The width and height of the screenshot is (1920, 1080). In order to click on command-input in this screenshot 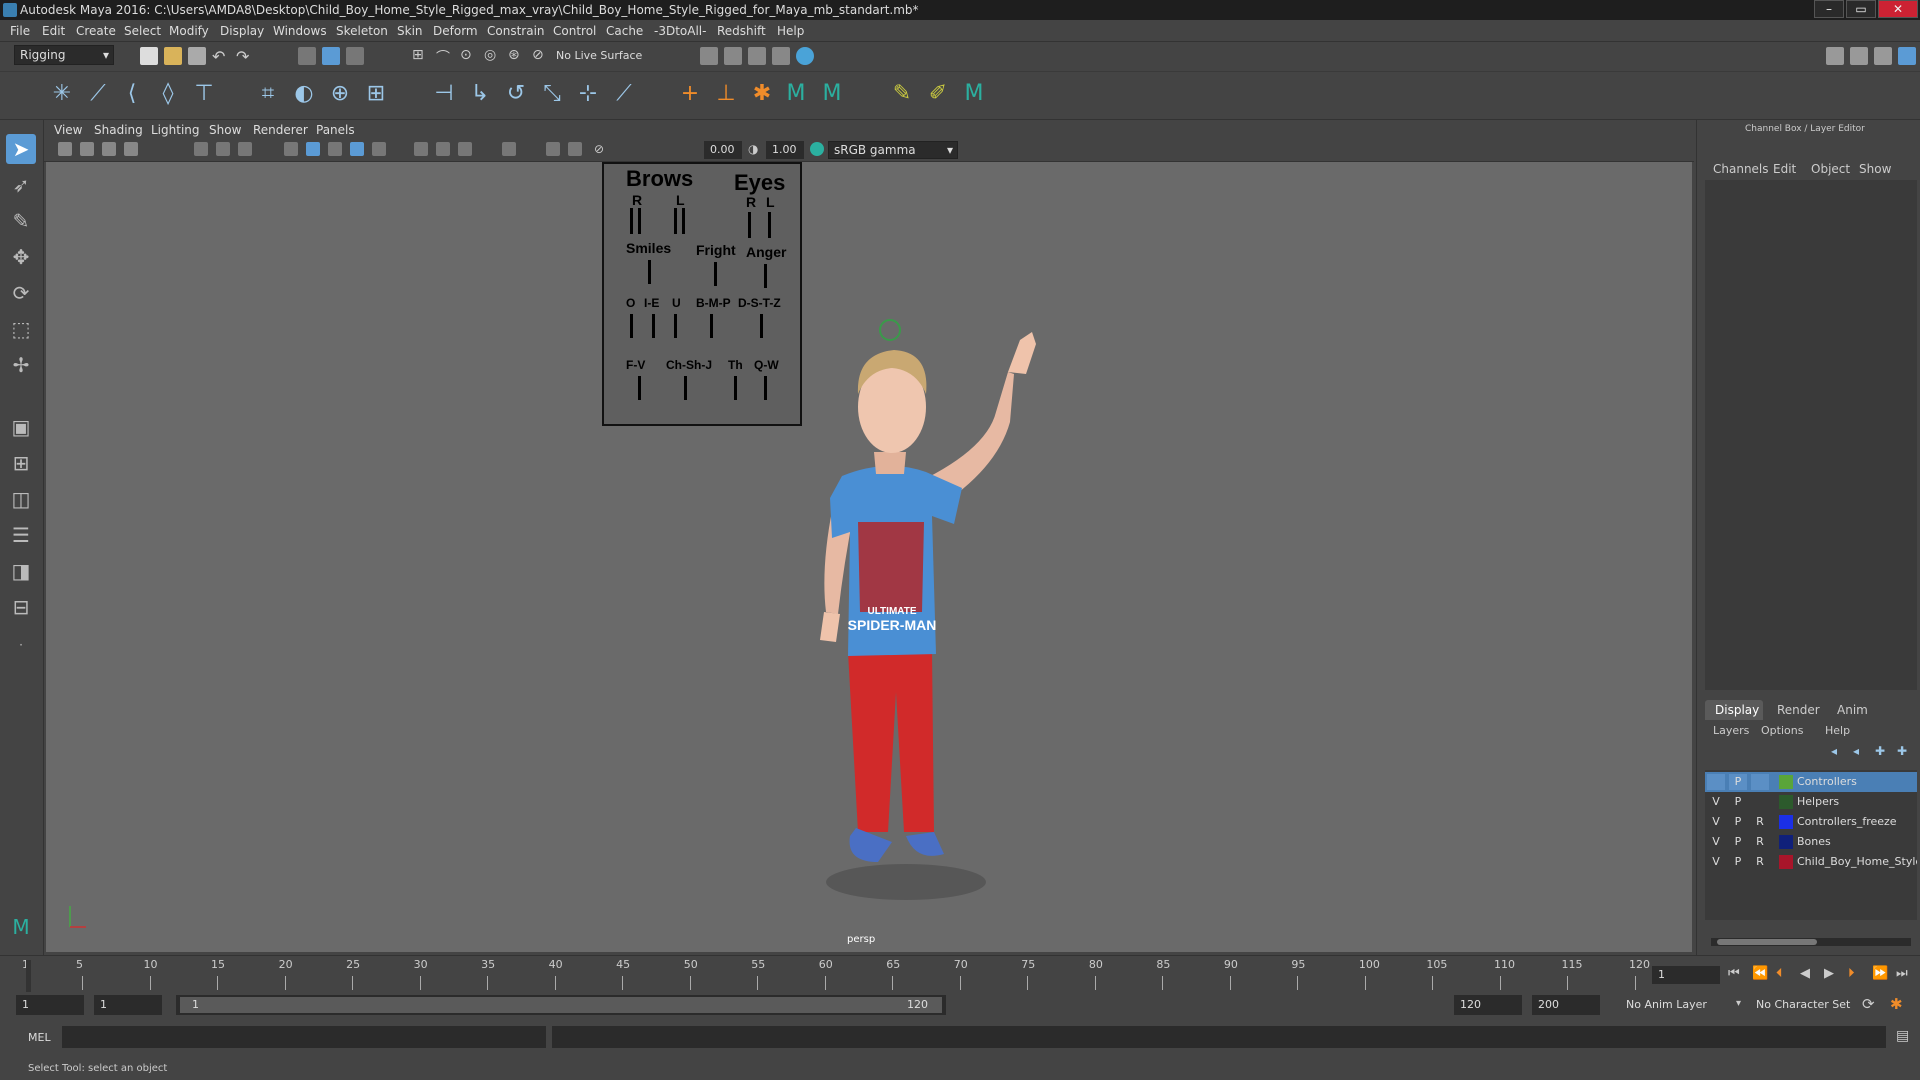, I will do `click(304, 1037)`.